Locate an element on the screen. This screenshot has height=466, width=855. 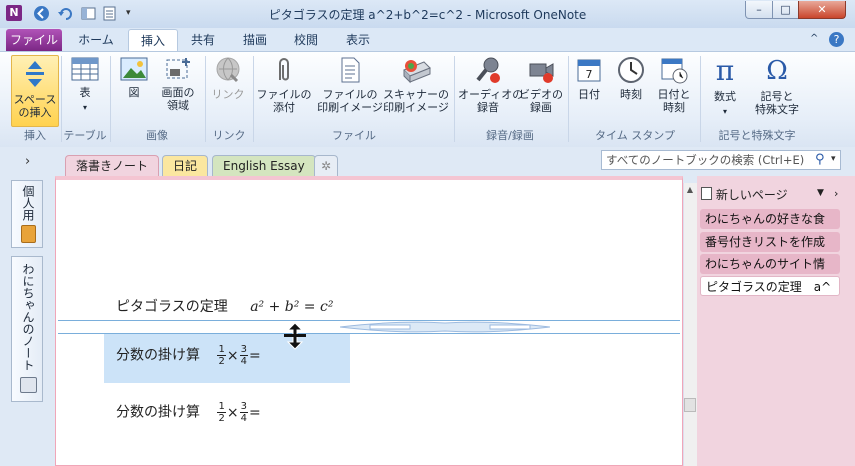
calendar-icon: 7 is located at coordinates (589, 70).